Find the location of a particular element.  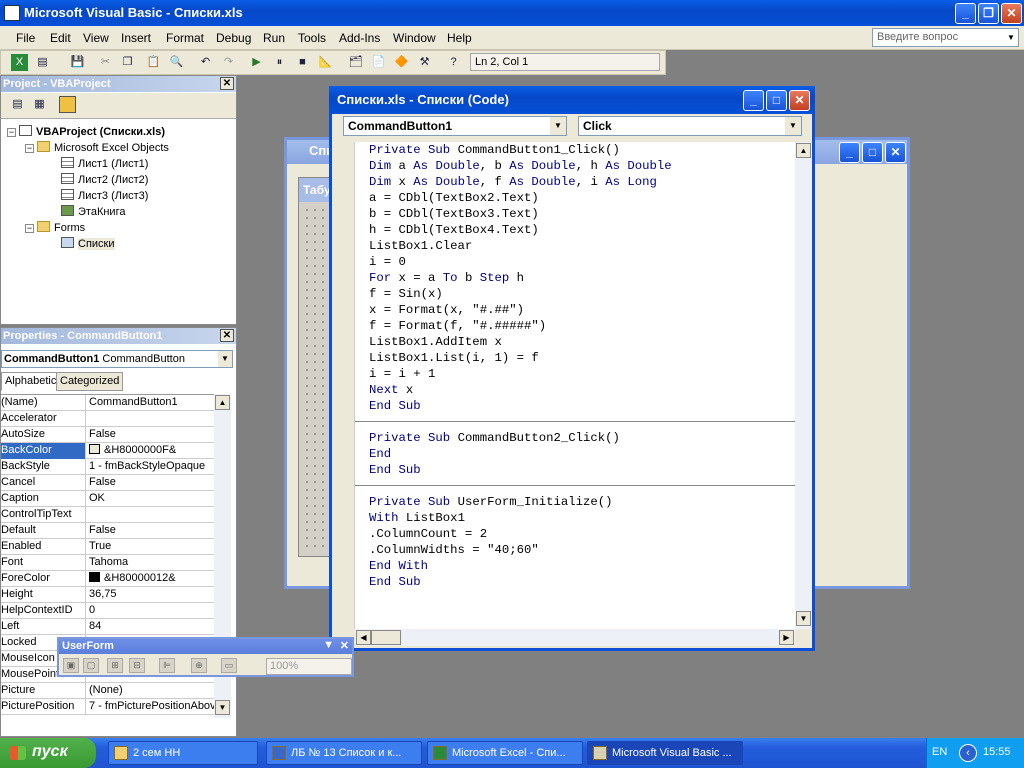

menu-format: Format is located at coordinates (185, 38).